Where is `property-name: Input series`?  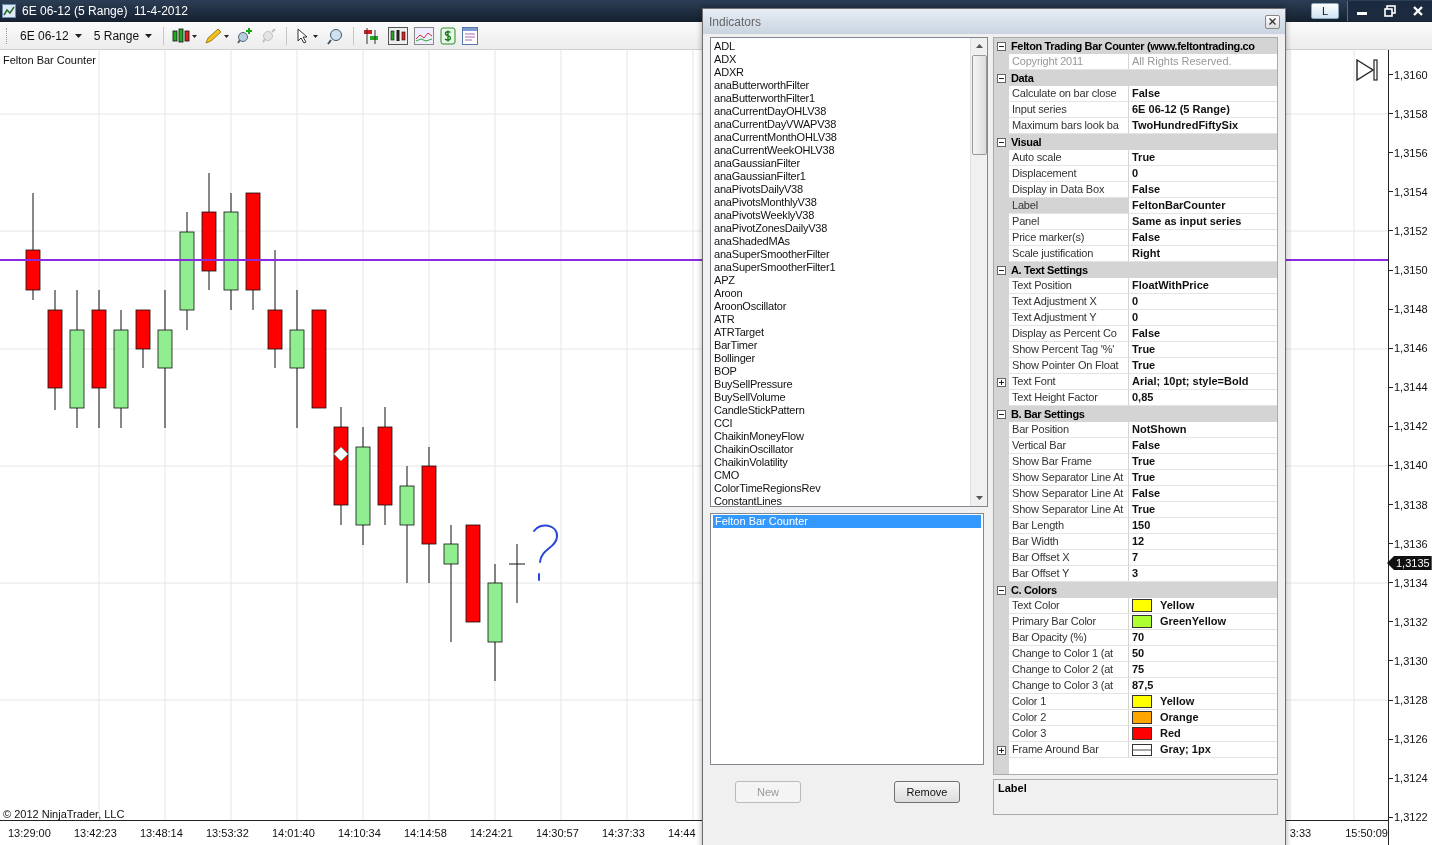
property-name: Input series is located at coordinates (1069, 110).